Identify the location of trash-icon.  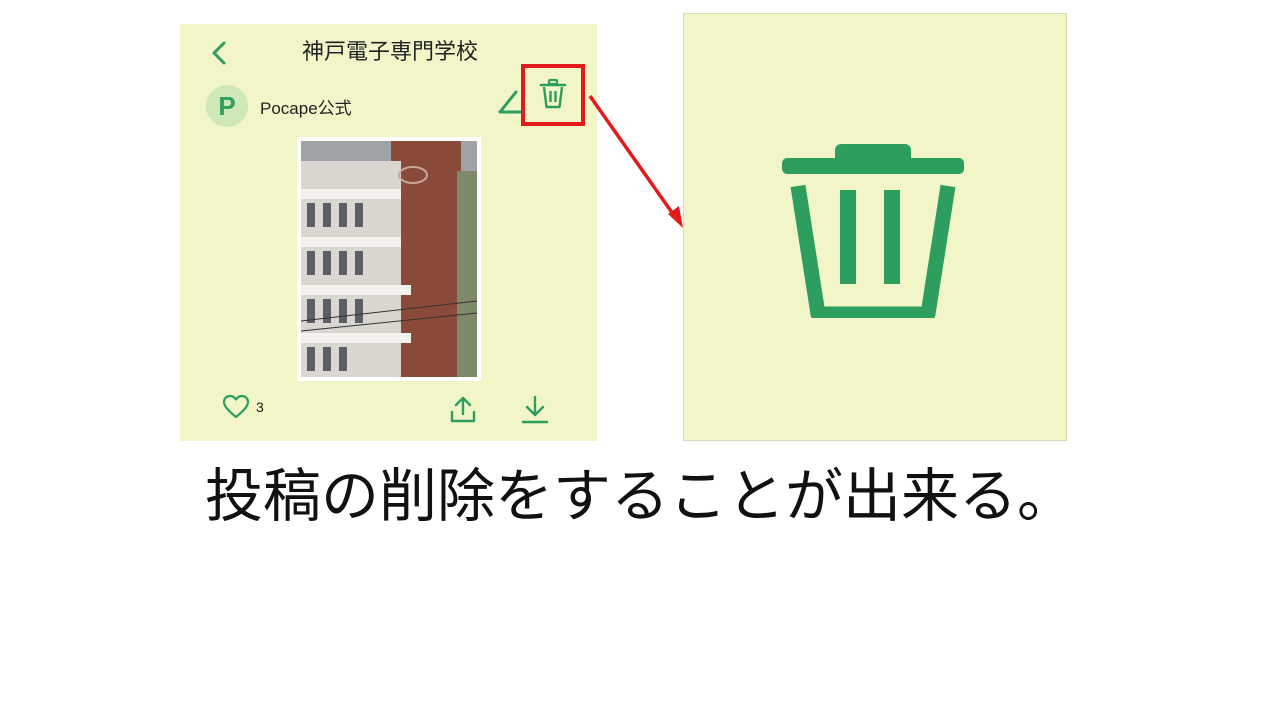
(873, 231).